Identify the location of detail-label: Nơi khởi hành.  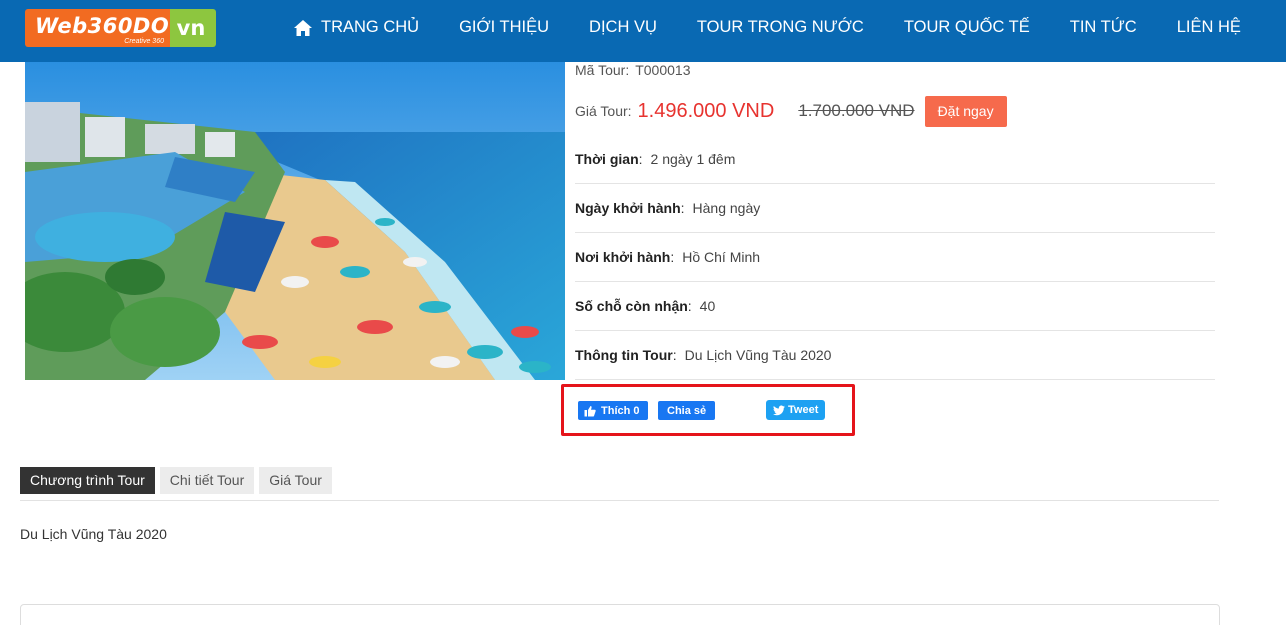
(623, 257).